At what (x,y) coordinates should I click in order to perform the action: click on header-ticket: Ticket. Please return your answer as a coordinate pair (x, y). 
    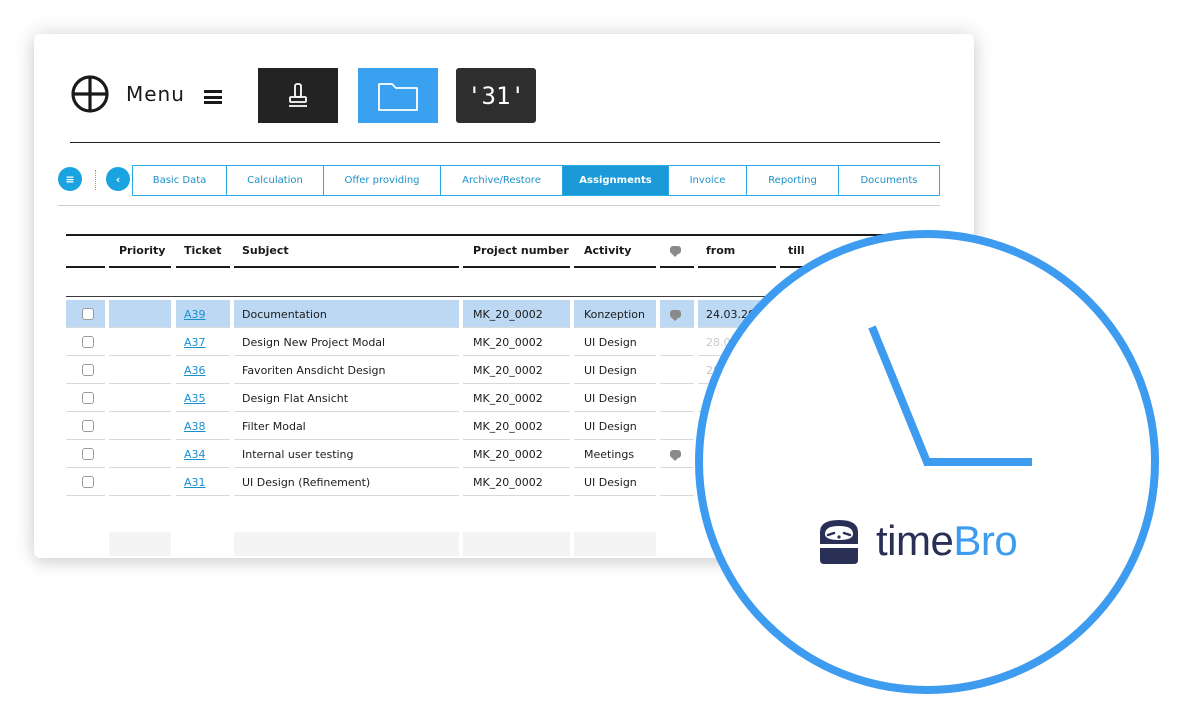
    Looking at the image, I should click on (203, 250).